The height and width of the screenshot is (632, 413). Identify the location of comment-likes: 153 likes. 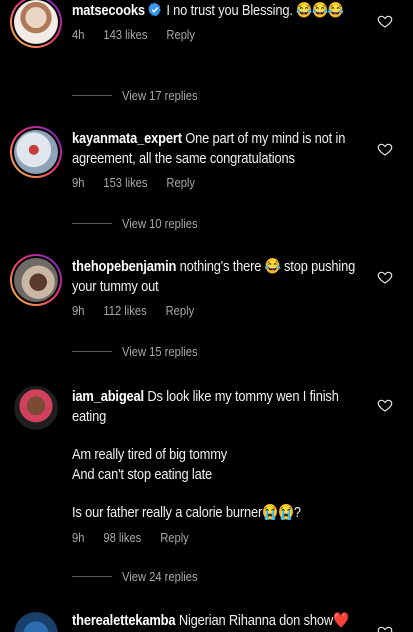
(125, 182).